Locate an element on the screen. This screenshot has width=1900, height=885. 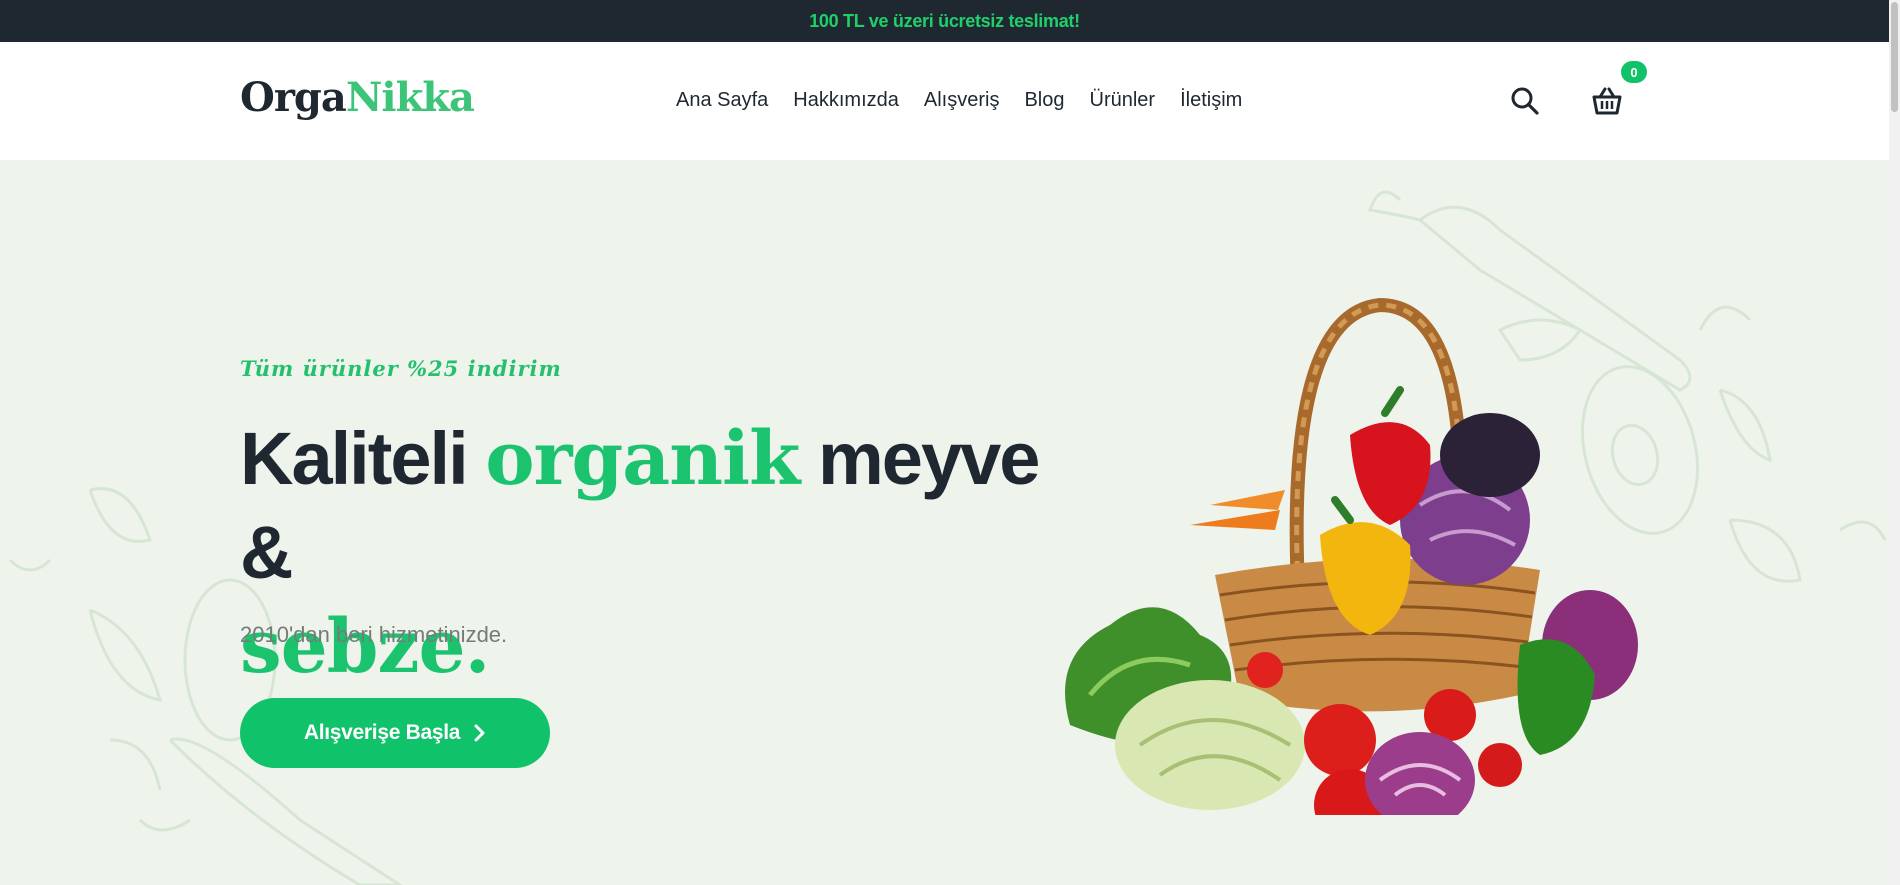
headline-text-1: Kaliteli is located at coordinates (363, 458).